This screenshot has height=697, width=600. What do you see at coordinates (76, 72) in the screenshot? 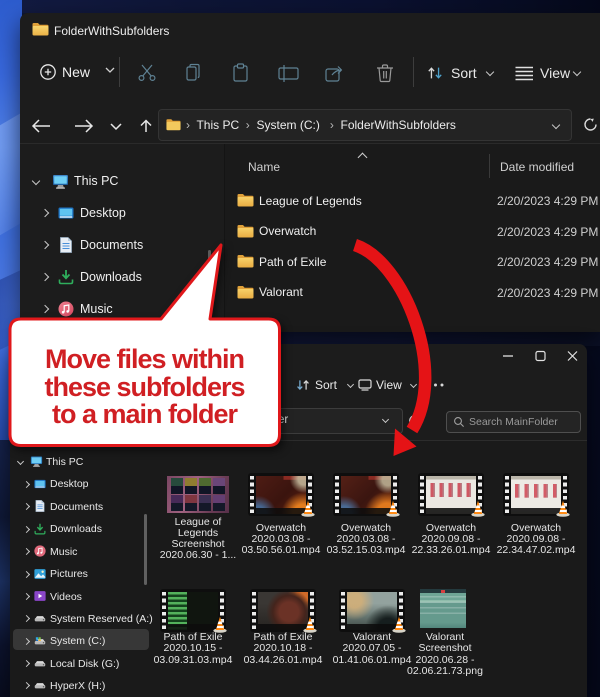
I see `svg-text: New` at bounding box center [76, 72].